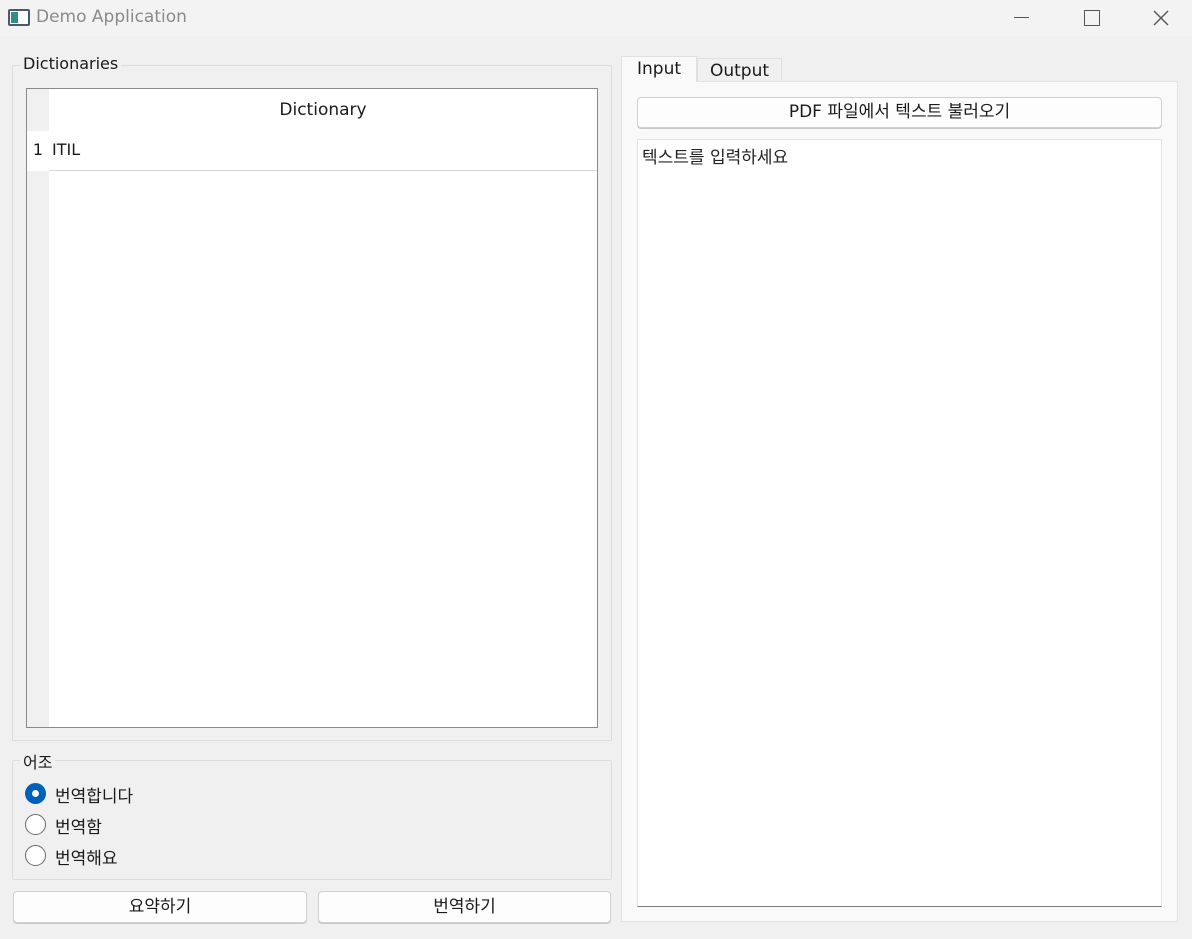  Describe the element at coordinates (323, 110) in the screenshot. I see `column-header-dictionary: Dictionary` at that location.